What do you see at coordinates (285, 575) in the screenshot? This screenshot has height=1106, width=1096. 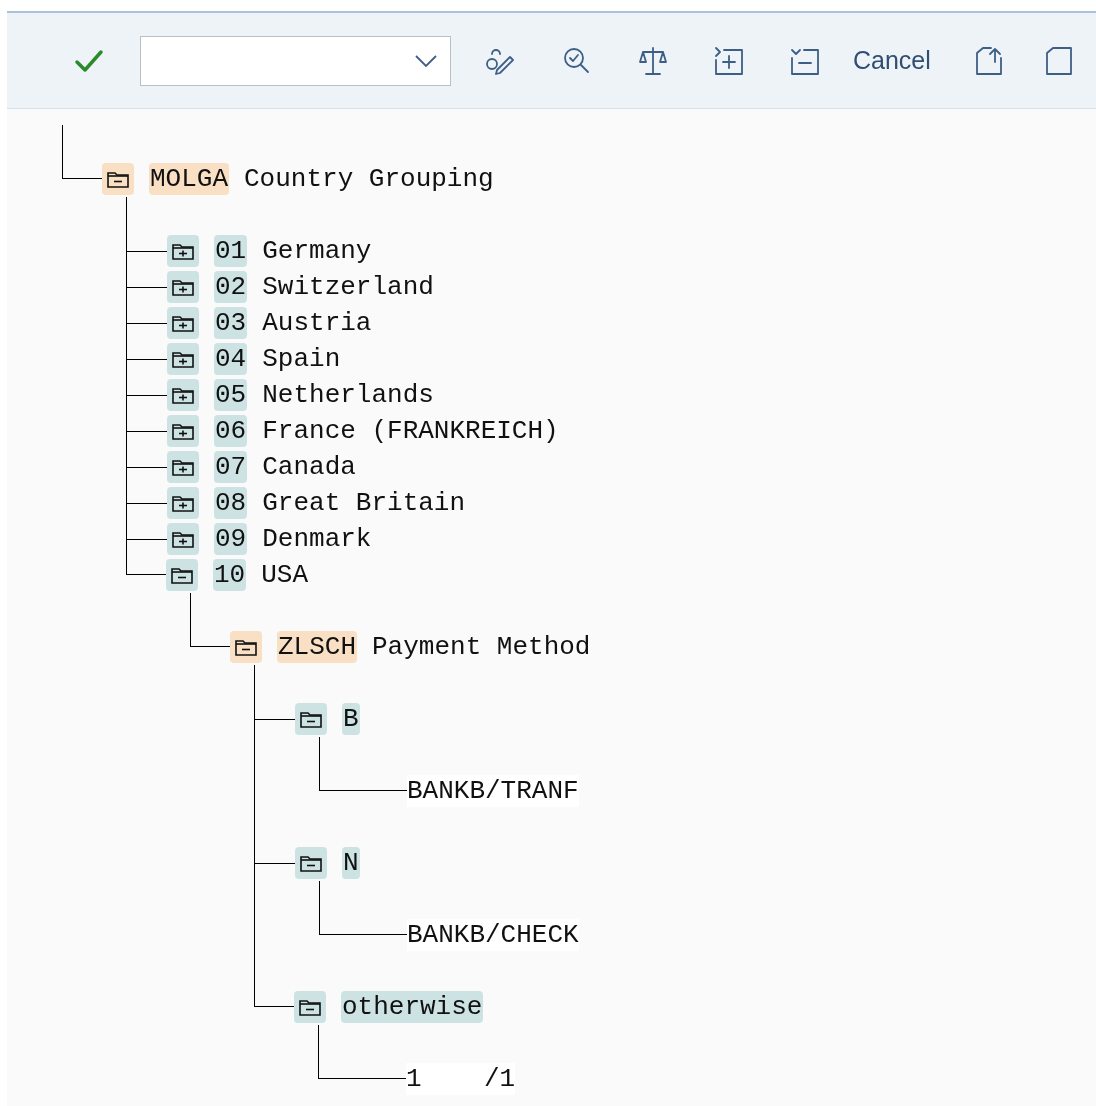 I see `node-label: USA` at bounding box center [285, 575].